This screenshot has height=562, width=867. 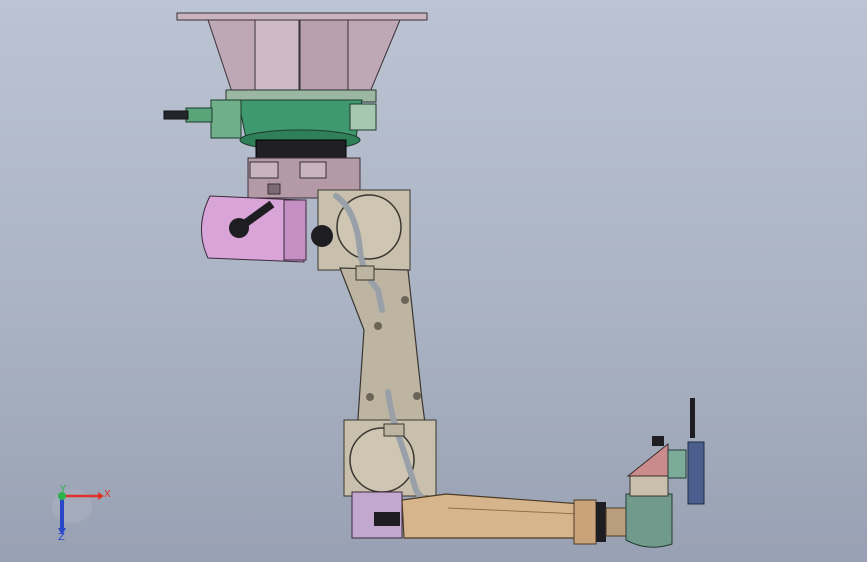 What do you see at coordinates (253, 229) in the screenshot?
I see `pink-motor` at bounding box center [253, 229].